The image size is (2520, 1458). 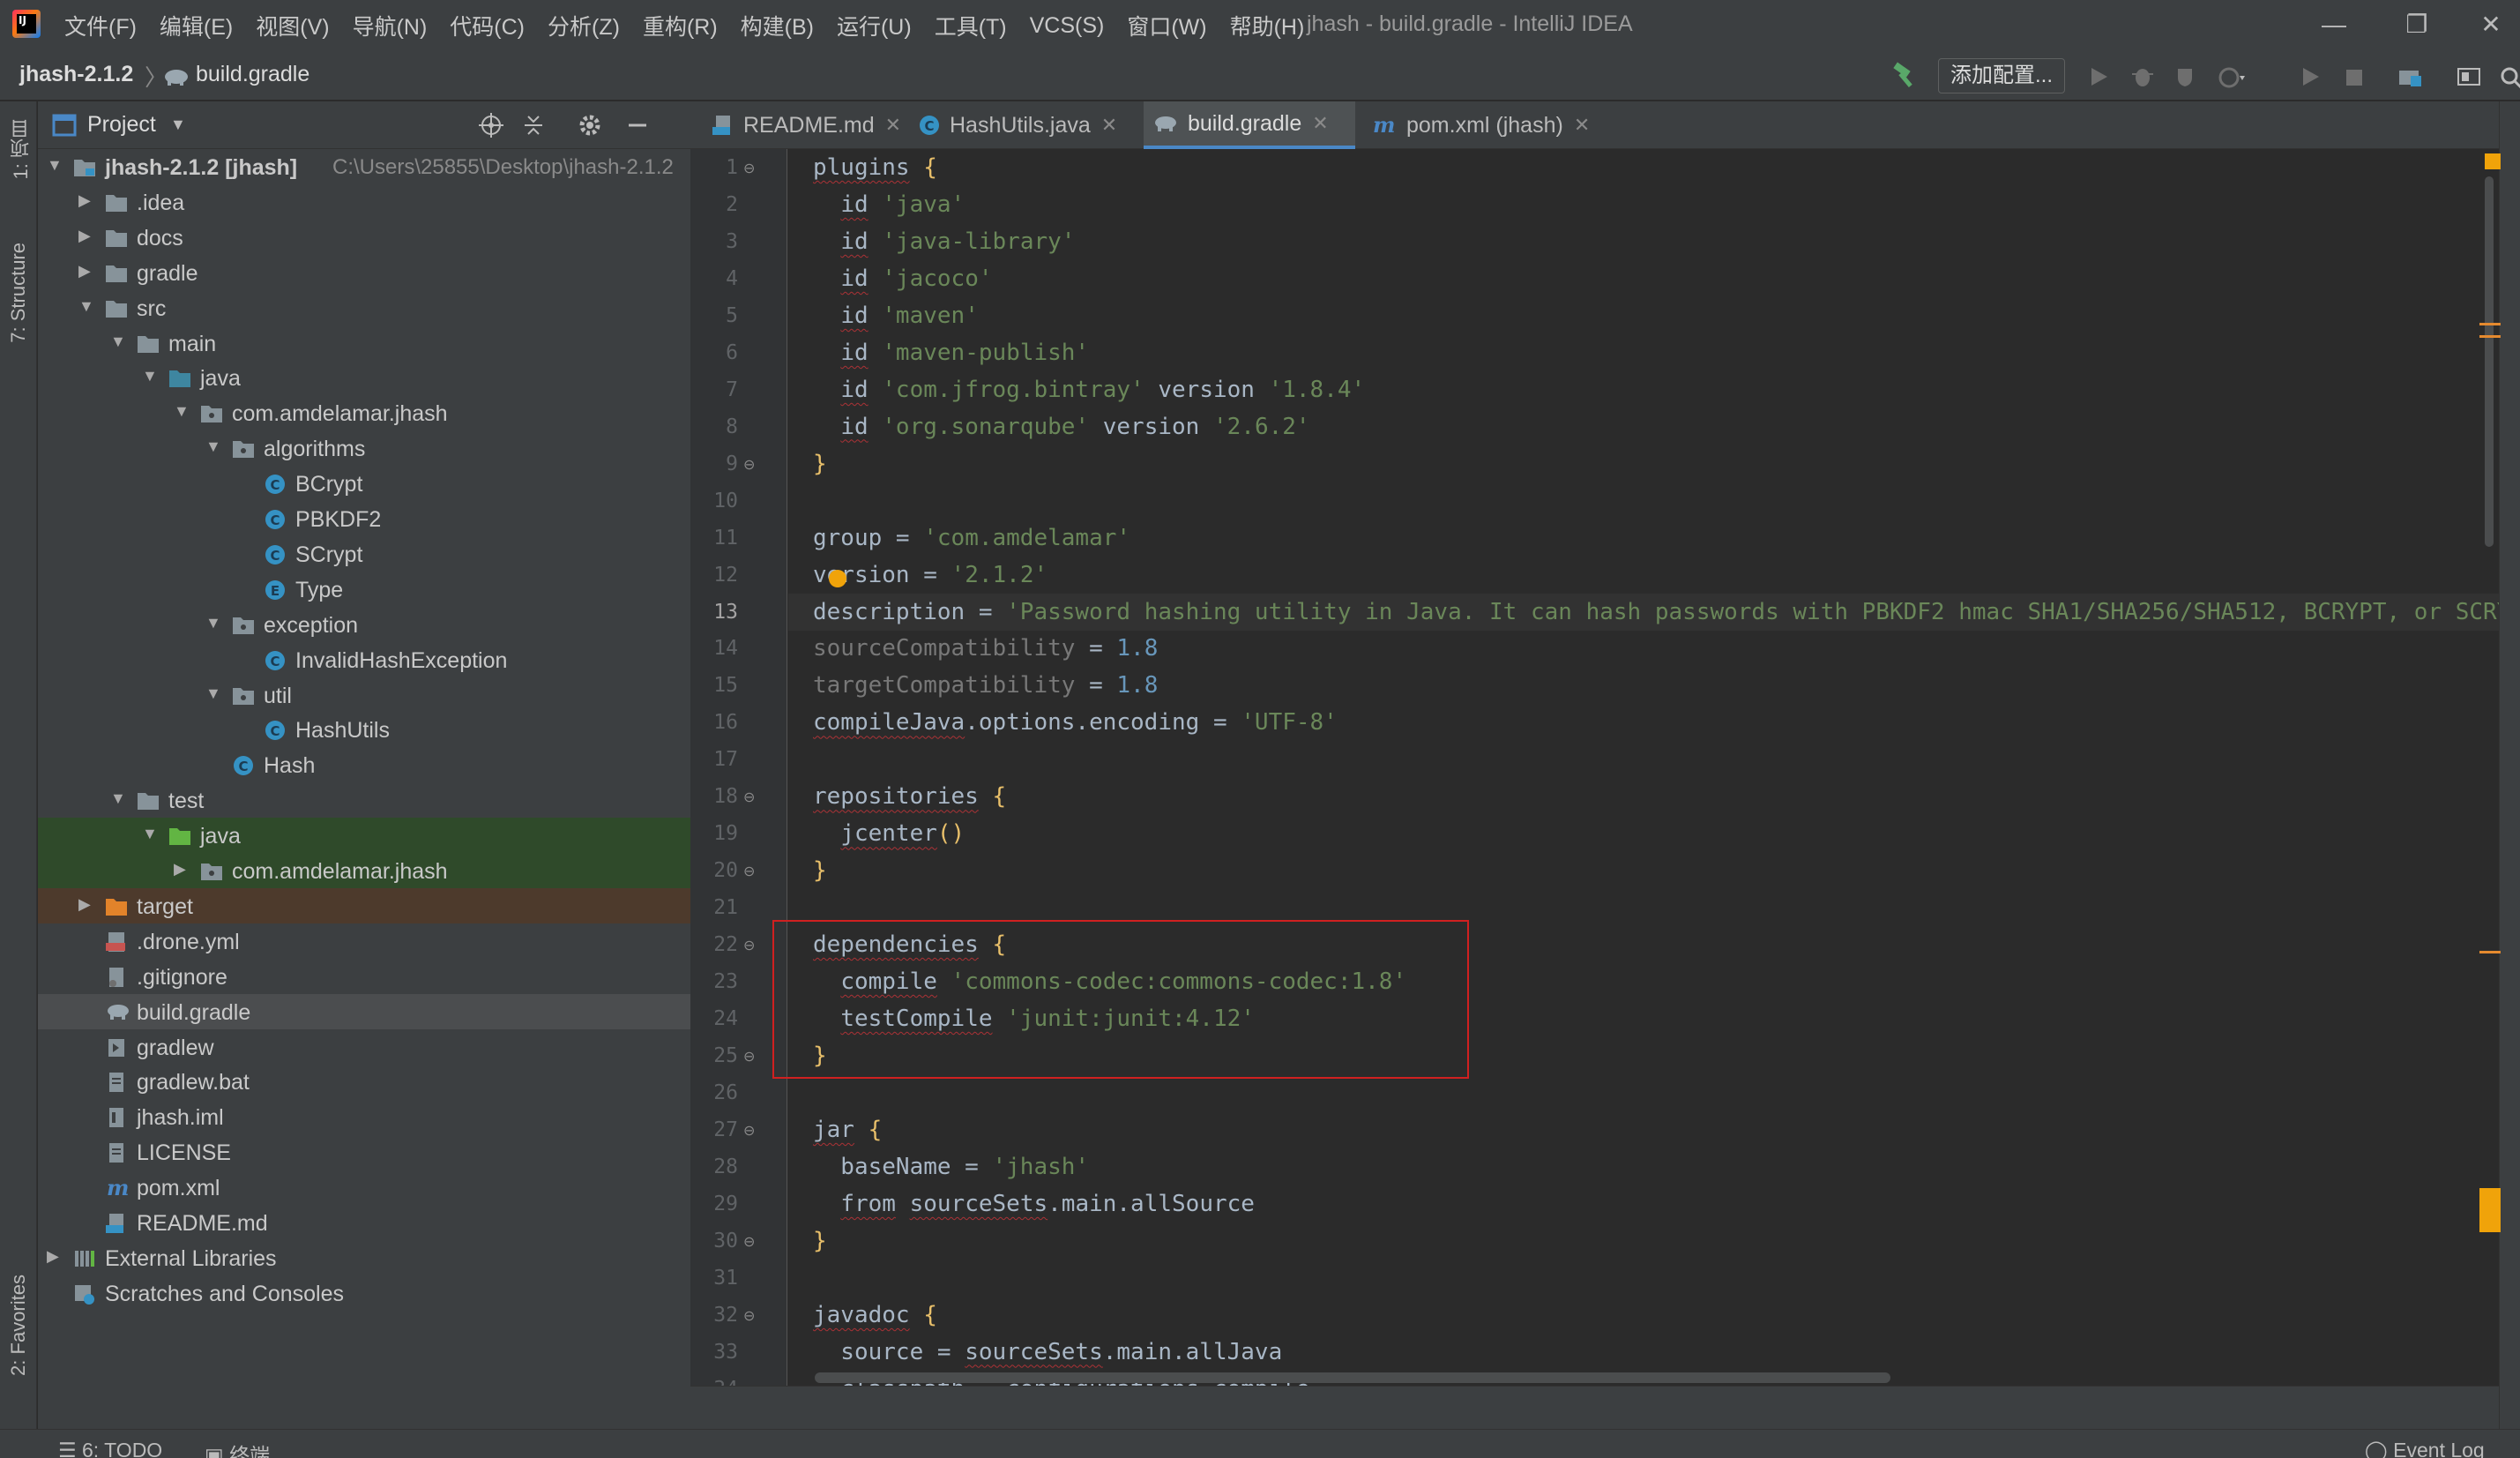 I want to click on lightbulb-intention-icon, so click(x=837, y=578).